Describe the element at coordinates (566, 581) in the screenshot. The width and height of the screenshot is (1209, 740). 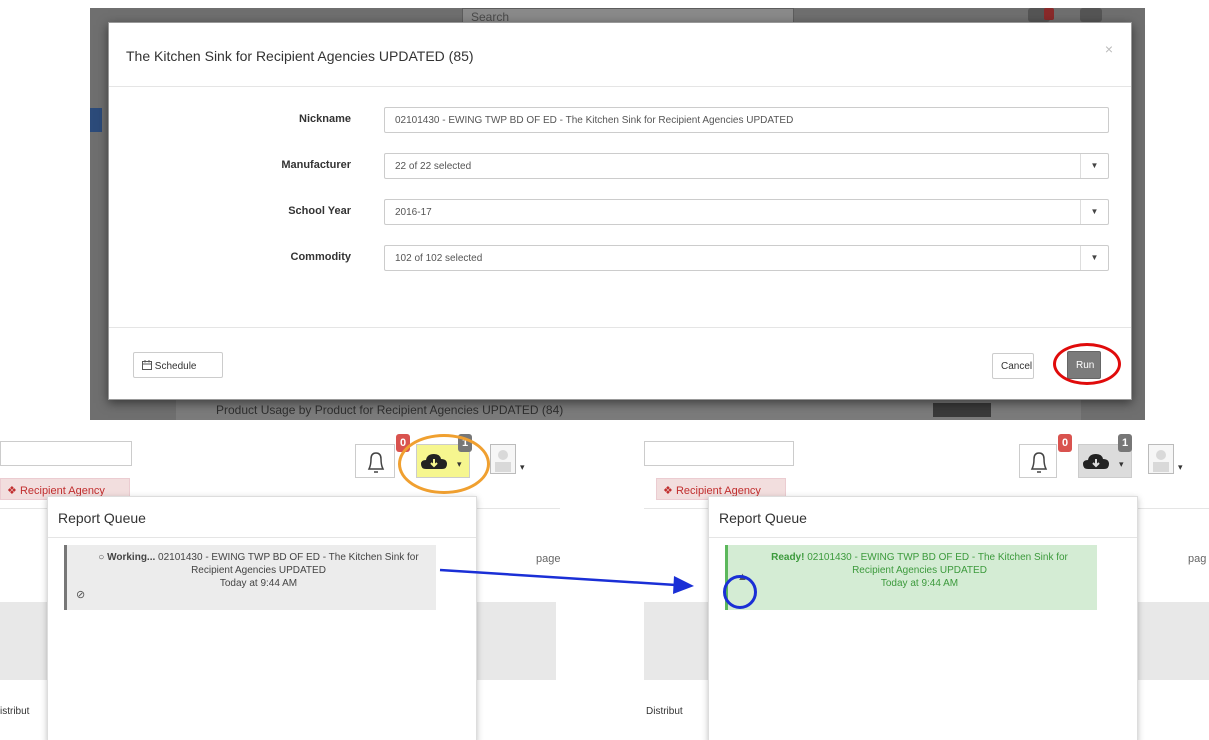
I see `transition-arrow` at that location.